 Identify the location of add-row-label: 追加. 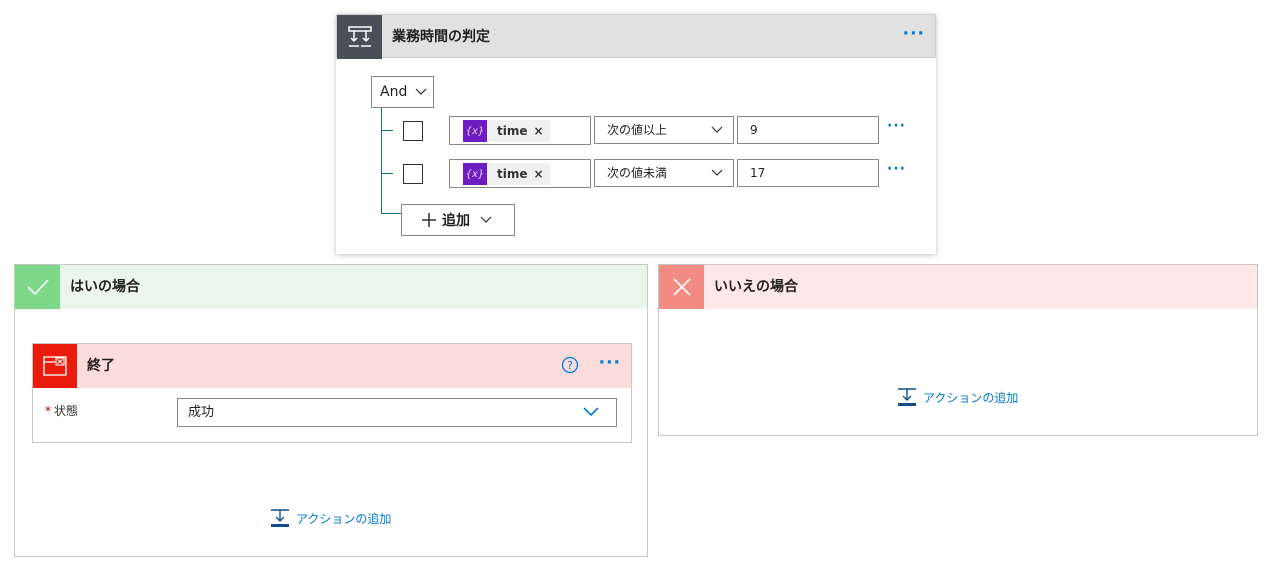
(456, 221).